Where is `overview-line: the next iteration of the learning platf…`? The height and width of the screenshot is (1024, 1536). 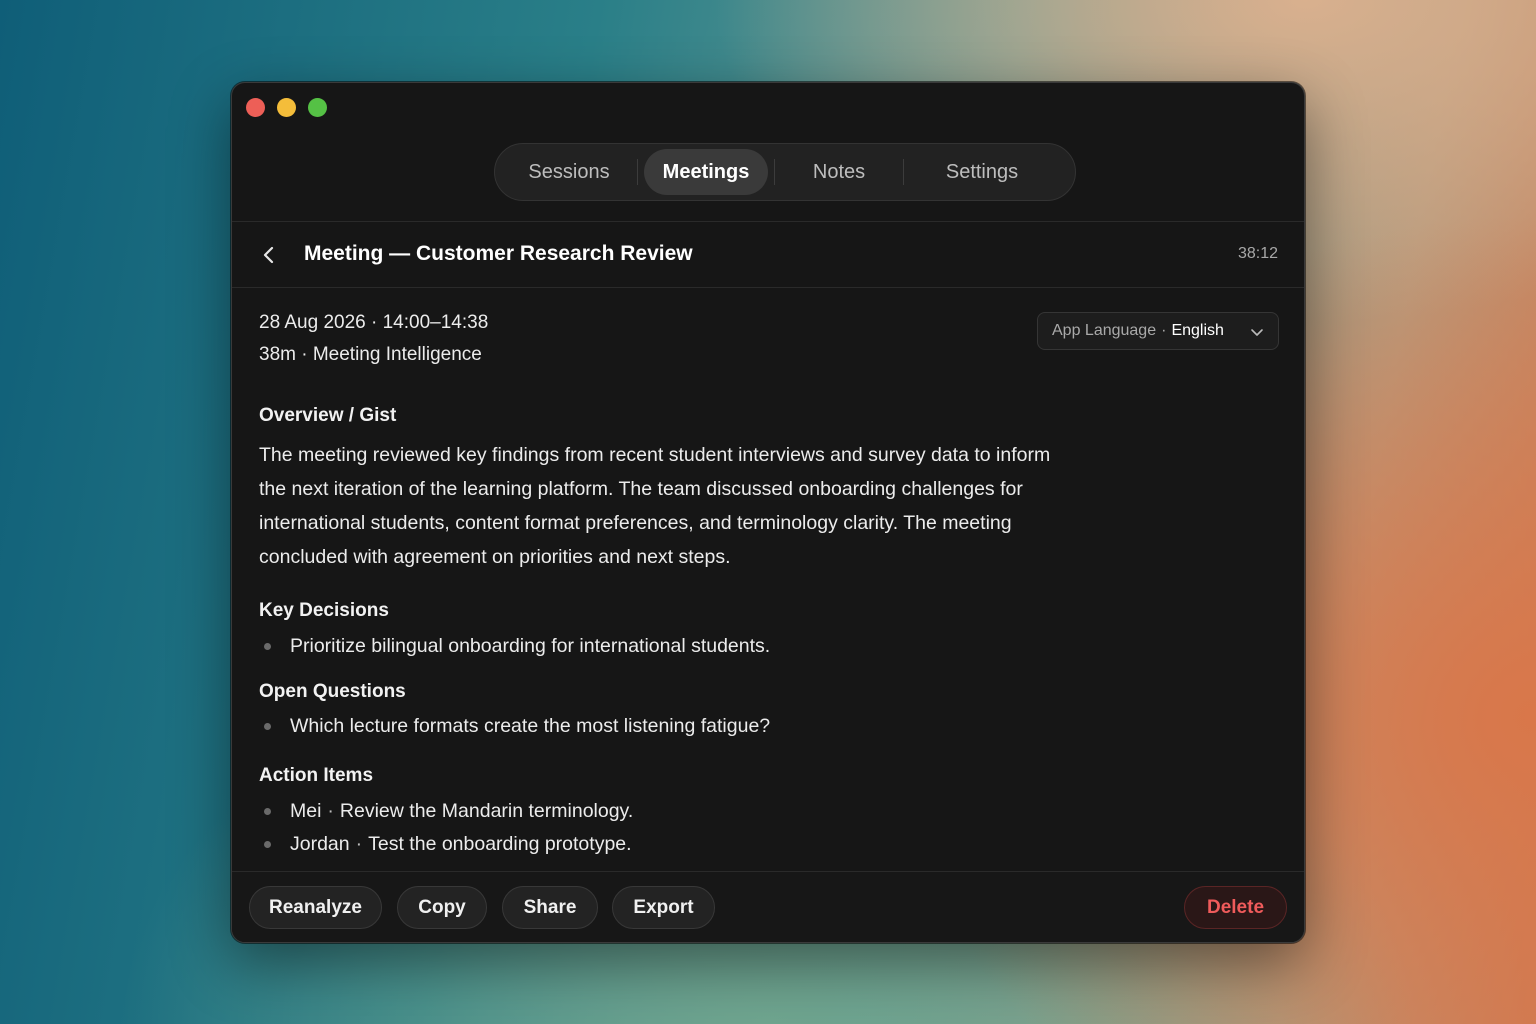 overview-line: the next iteration of the learning platf… is located at coordinates (641, 489).